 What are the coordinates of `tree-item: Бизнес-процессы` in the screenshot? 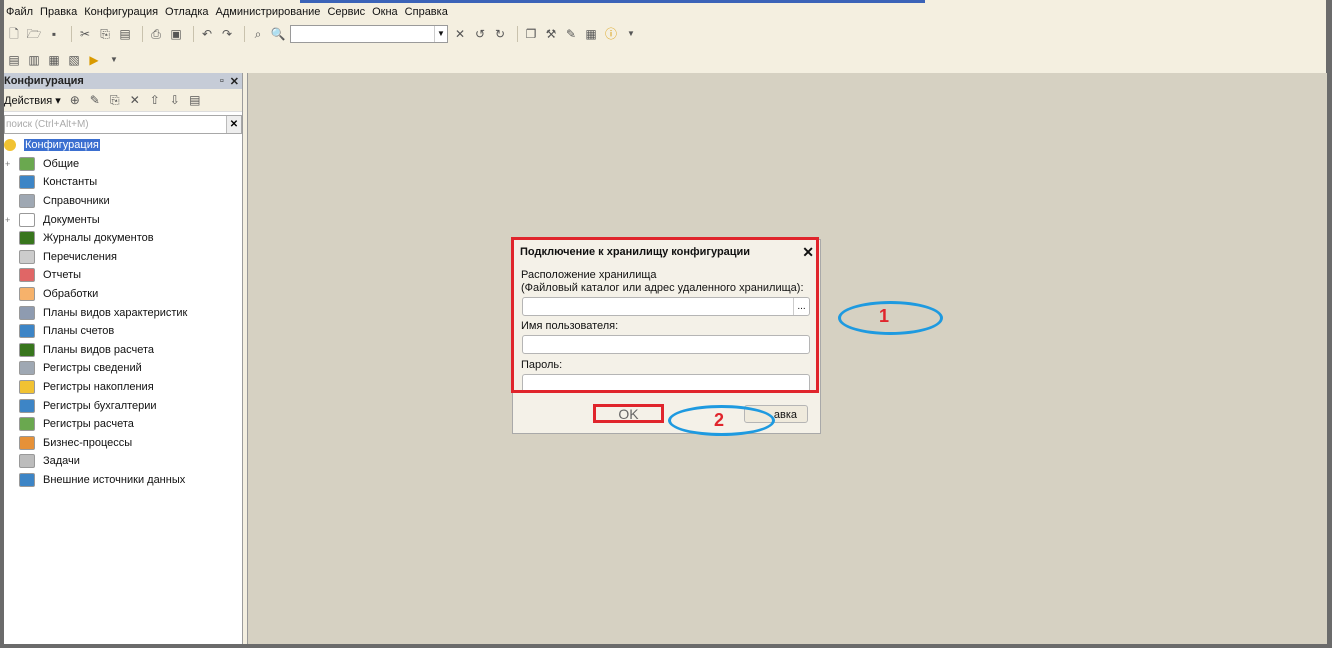 It's located at (123, 443).